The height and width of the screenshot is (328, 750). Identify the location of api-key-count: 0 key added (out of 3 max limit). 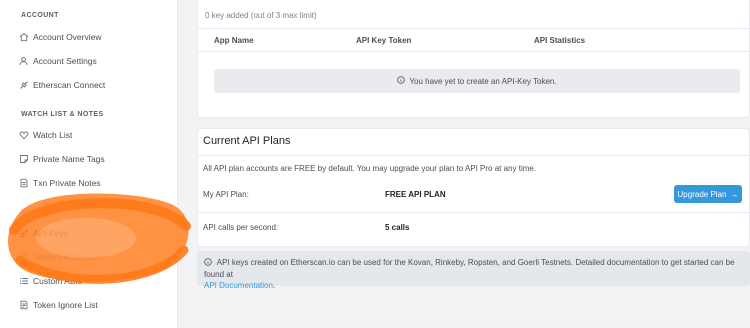
(261, 15).